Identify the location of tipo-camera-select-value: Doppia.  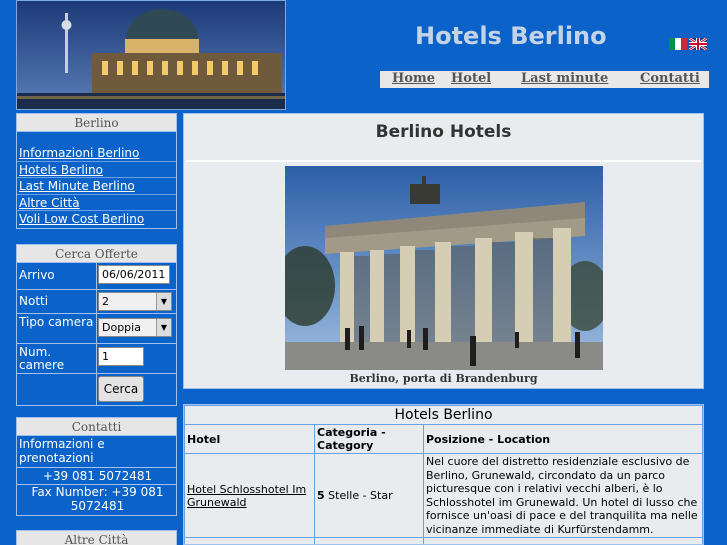
(121, 327).